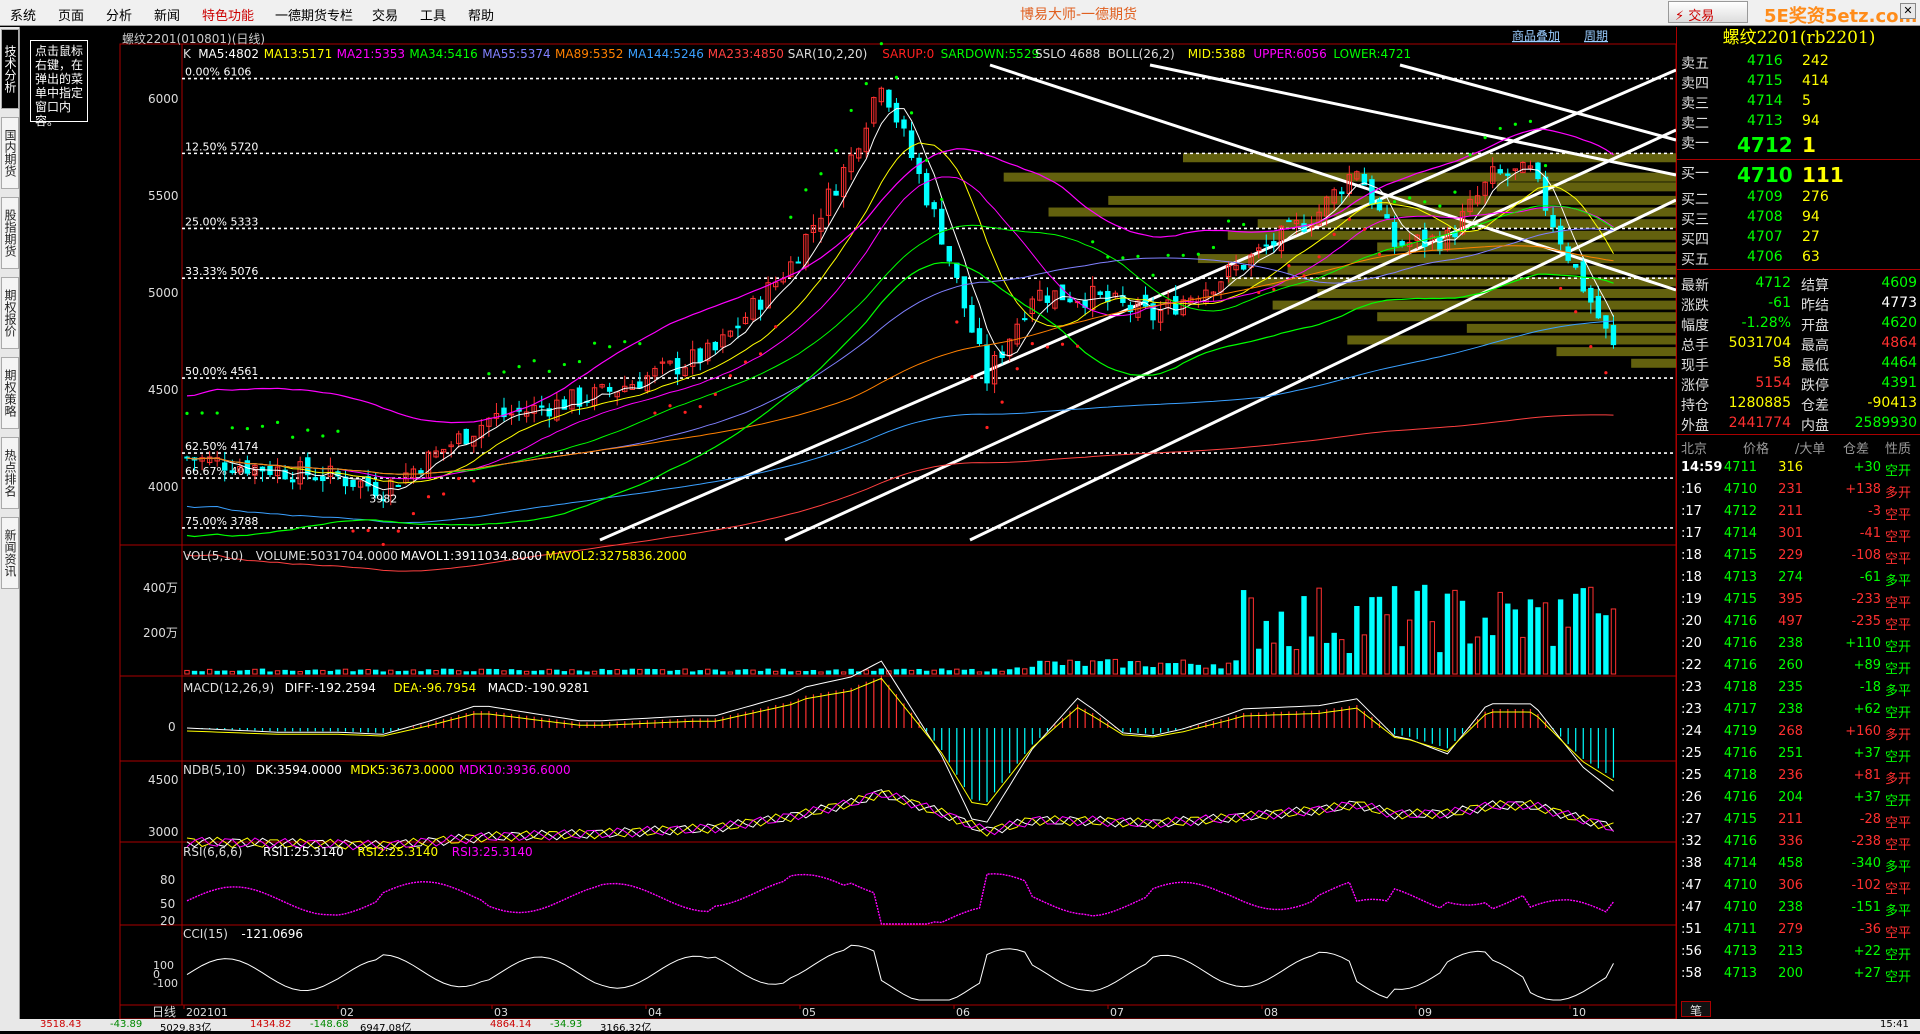 This screenshot has width=1920, height=1034. Describe the element at coordinates (1798, 121) in the screenshot. I see `ask-row: 卖二 4713 94` at that location.